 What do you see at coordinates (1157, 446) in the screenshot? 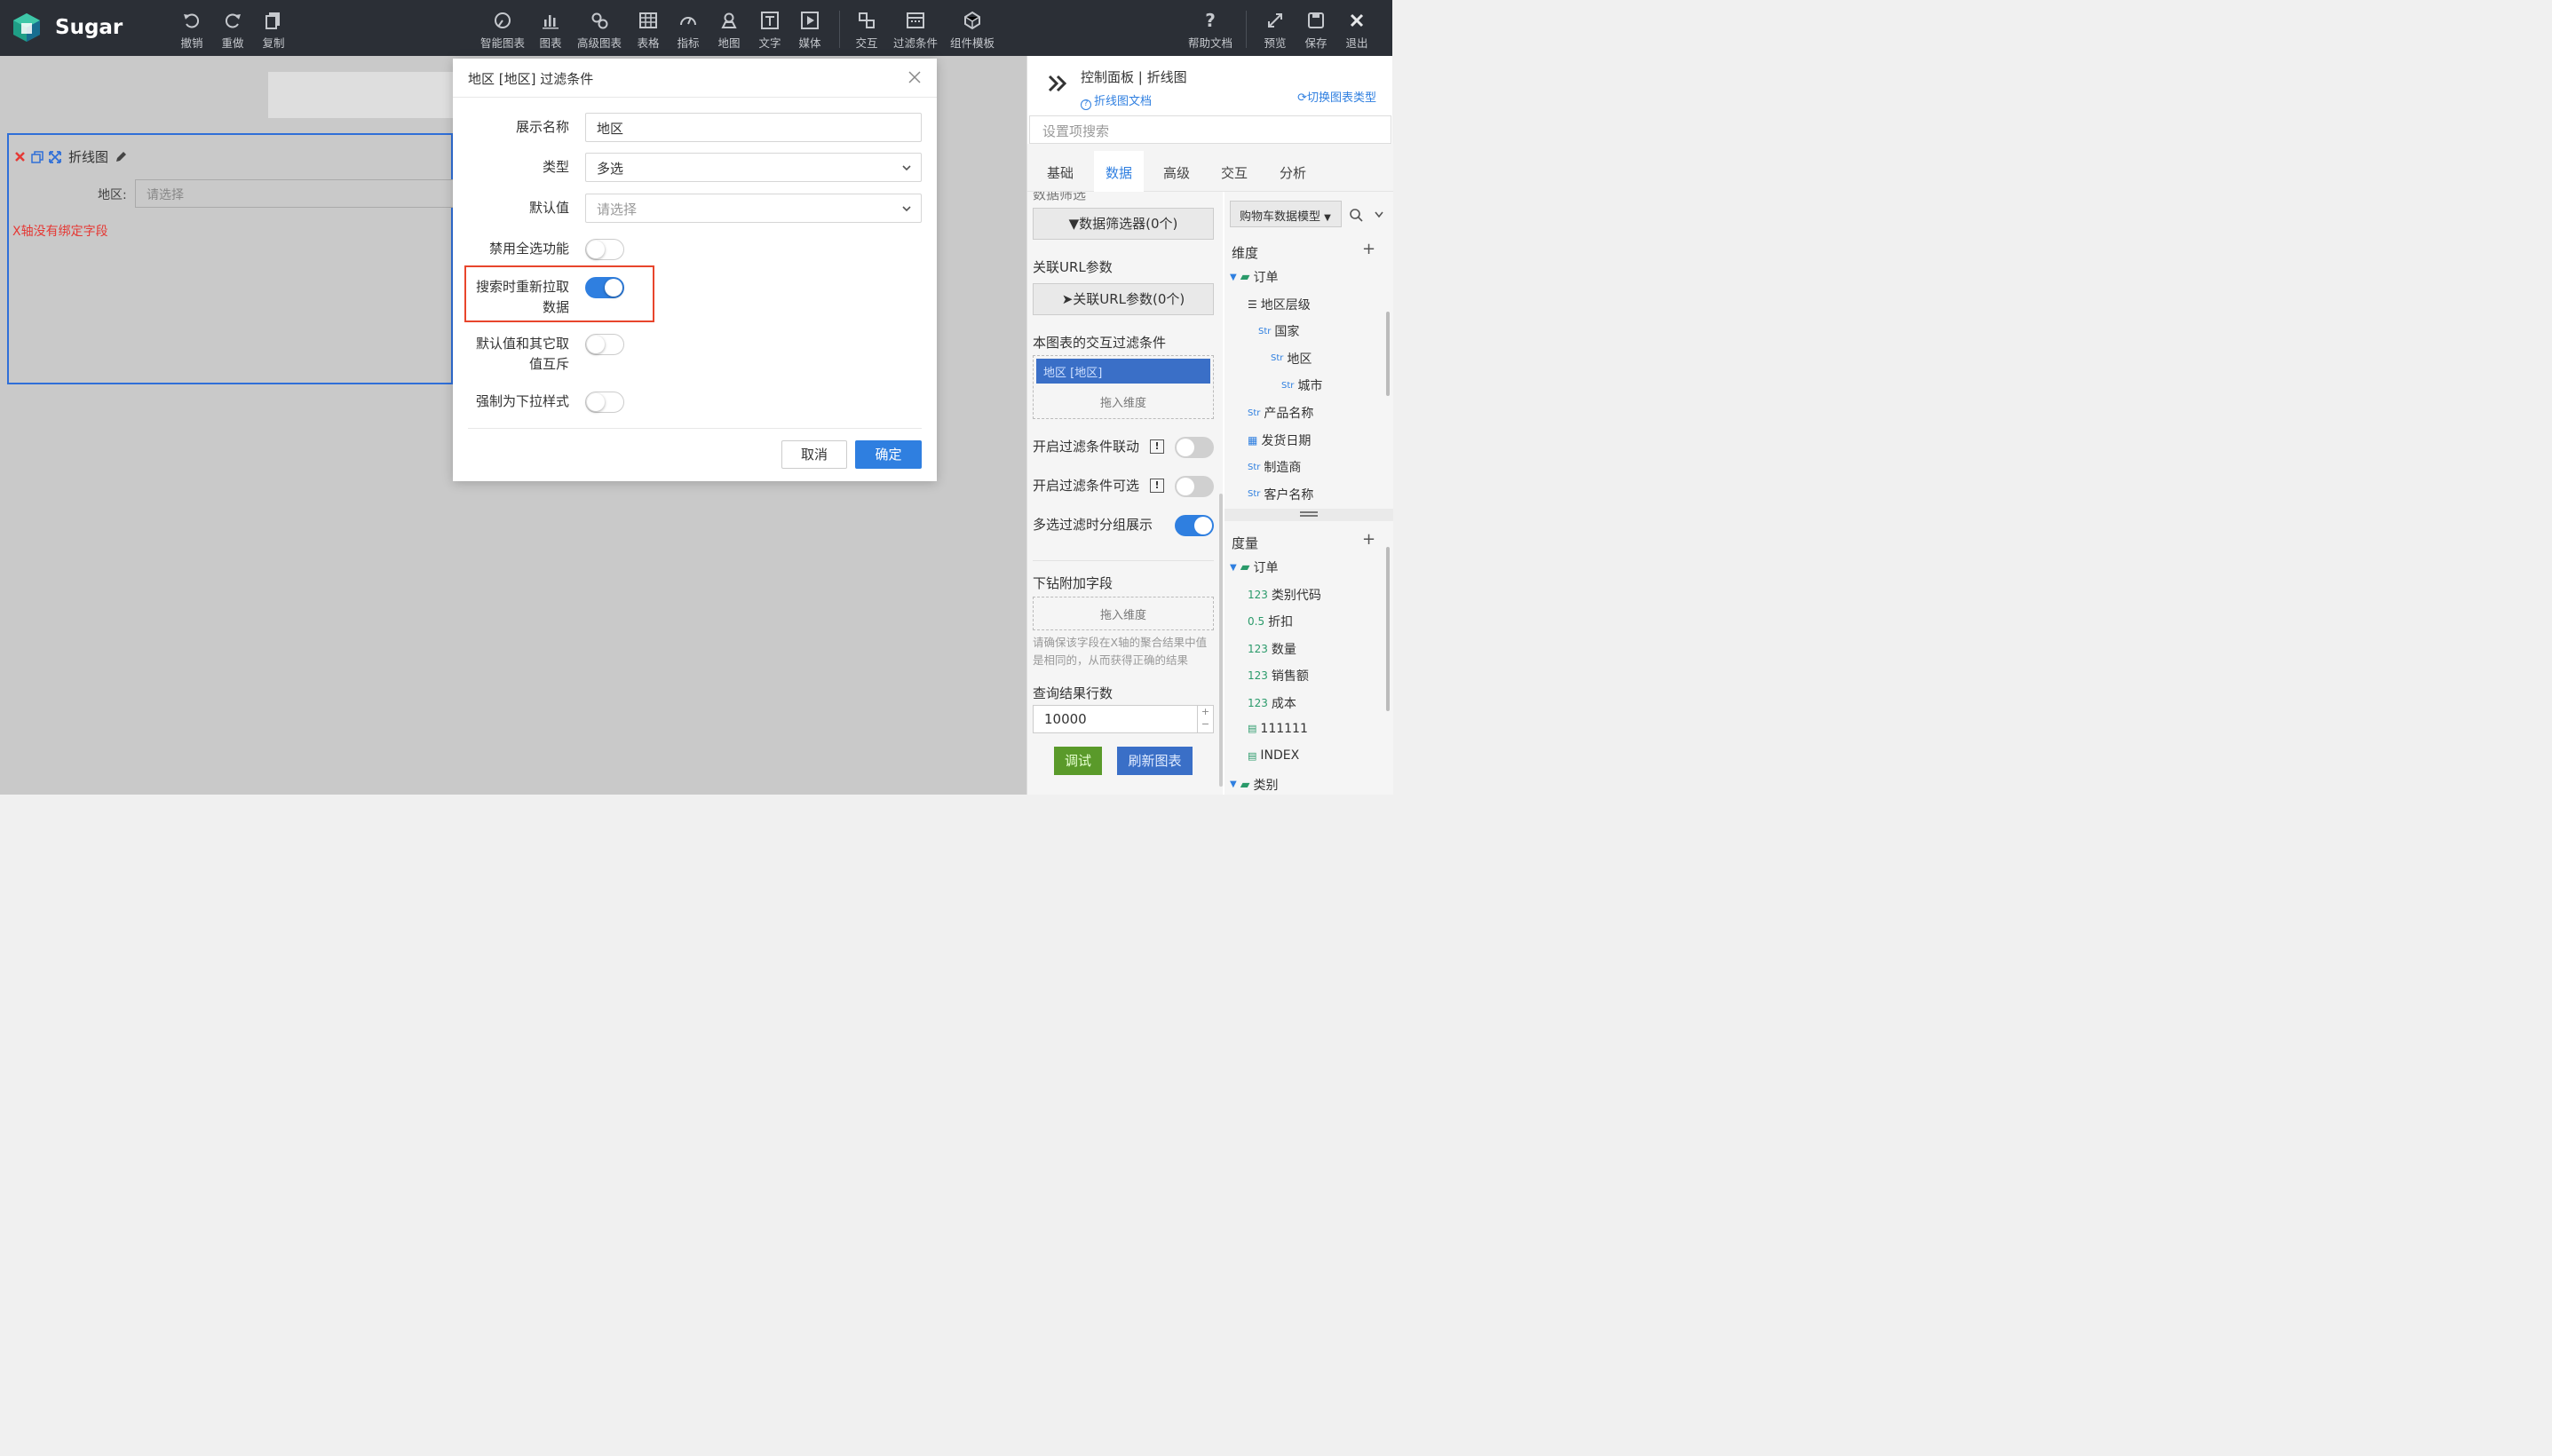
I see `warning-icon: !` at bounding box center [1157, 446].